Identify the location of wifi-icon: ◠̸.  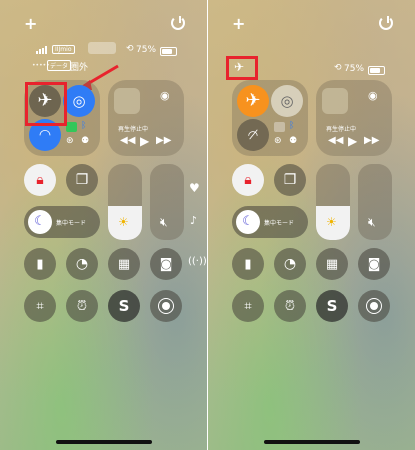
(253, 135).